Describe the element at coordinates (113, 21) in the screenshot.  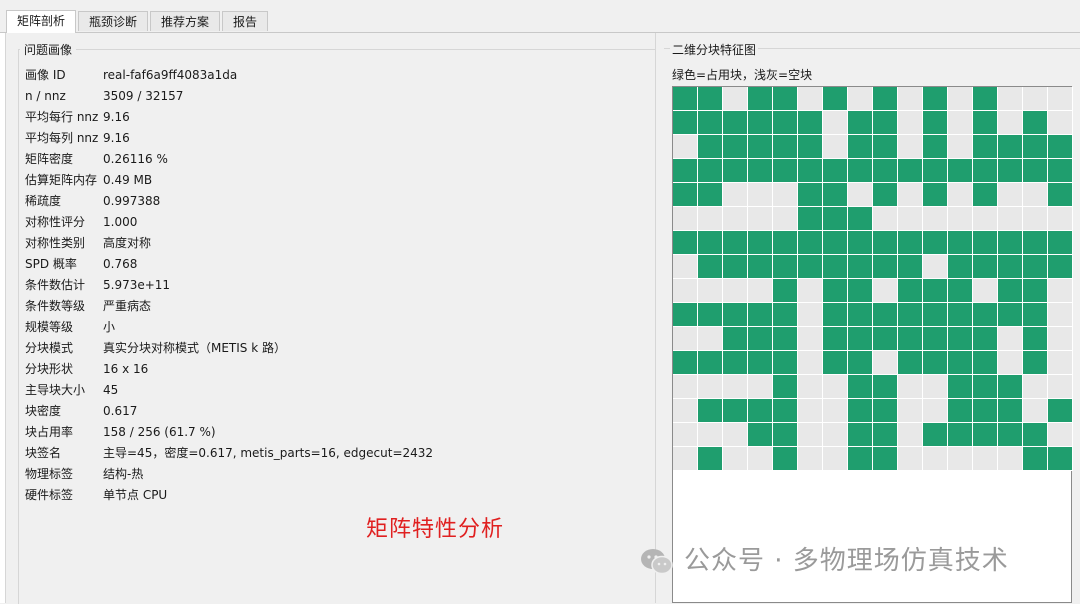
I see `tab-bottleneck-diagnosis: 瓶颈诊断` at that location.